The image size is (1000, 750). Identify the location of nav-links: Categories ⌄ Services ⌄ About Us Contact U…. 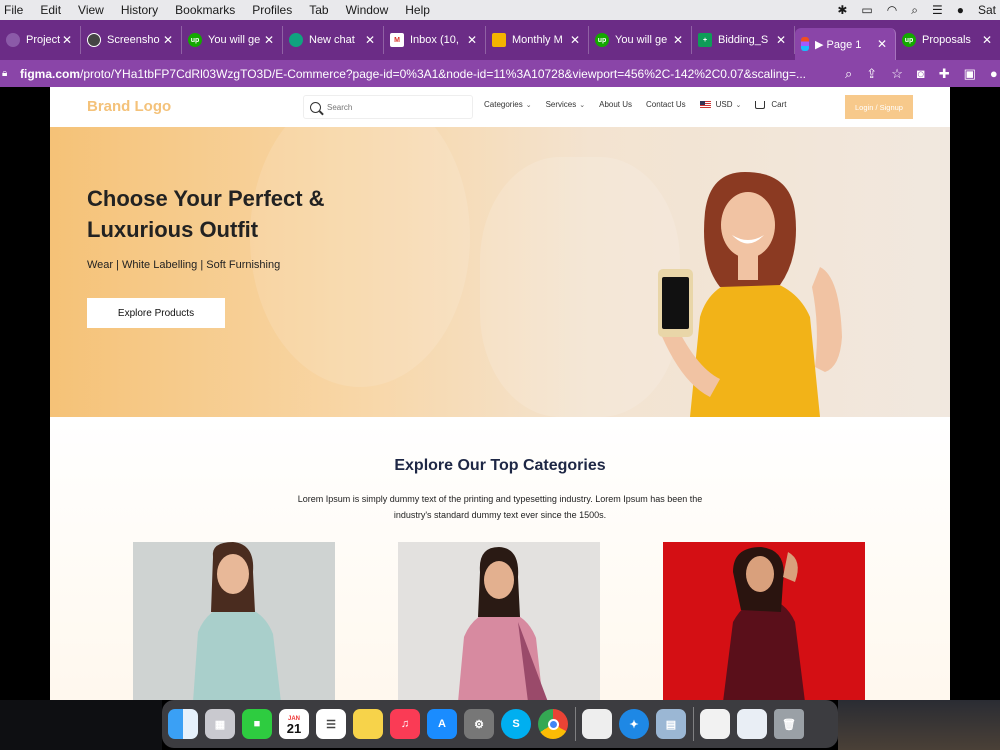
(642, 104).